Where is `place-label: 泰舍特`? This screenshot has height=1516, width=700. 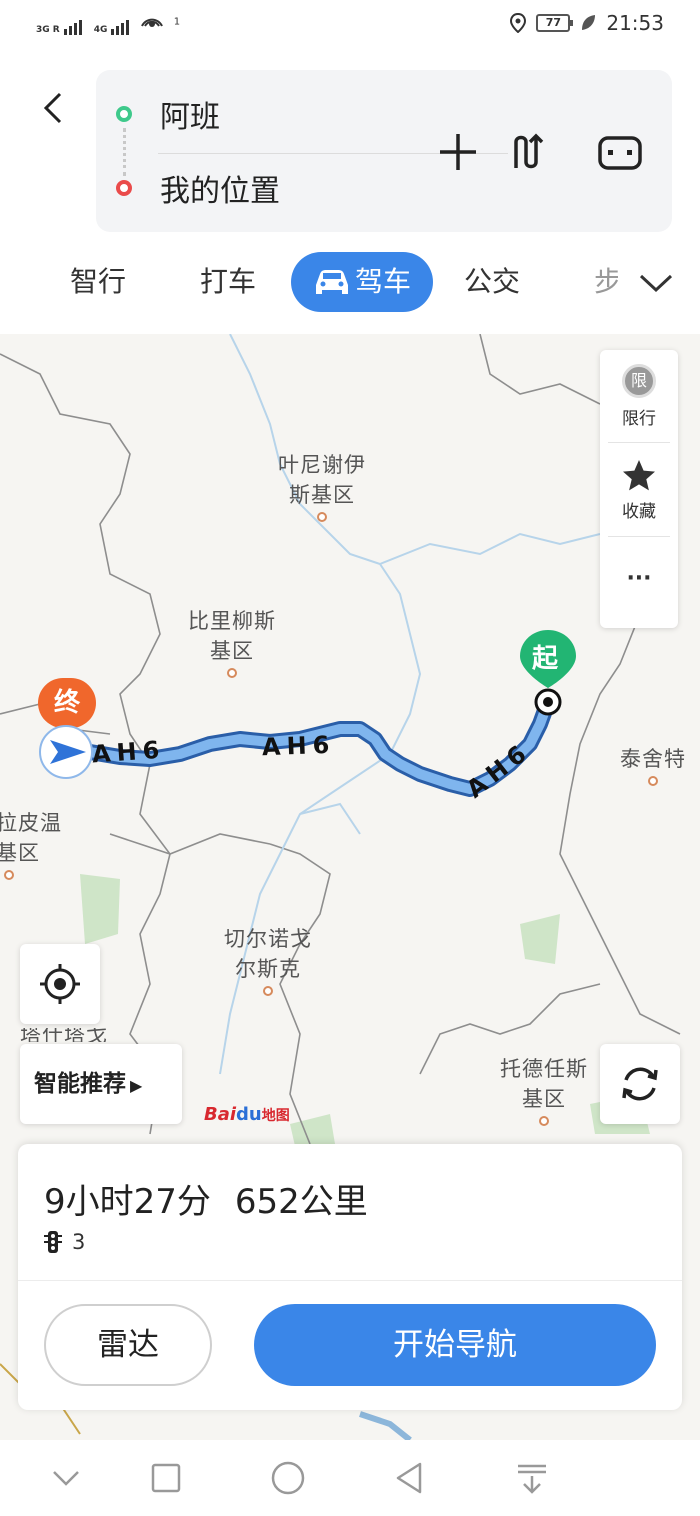 place-label: 泰舍特 is located at coordinates (653, 765).